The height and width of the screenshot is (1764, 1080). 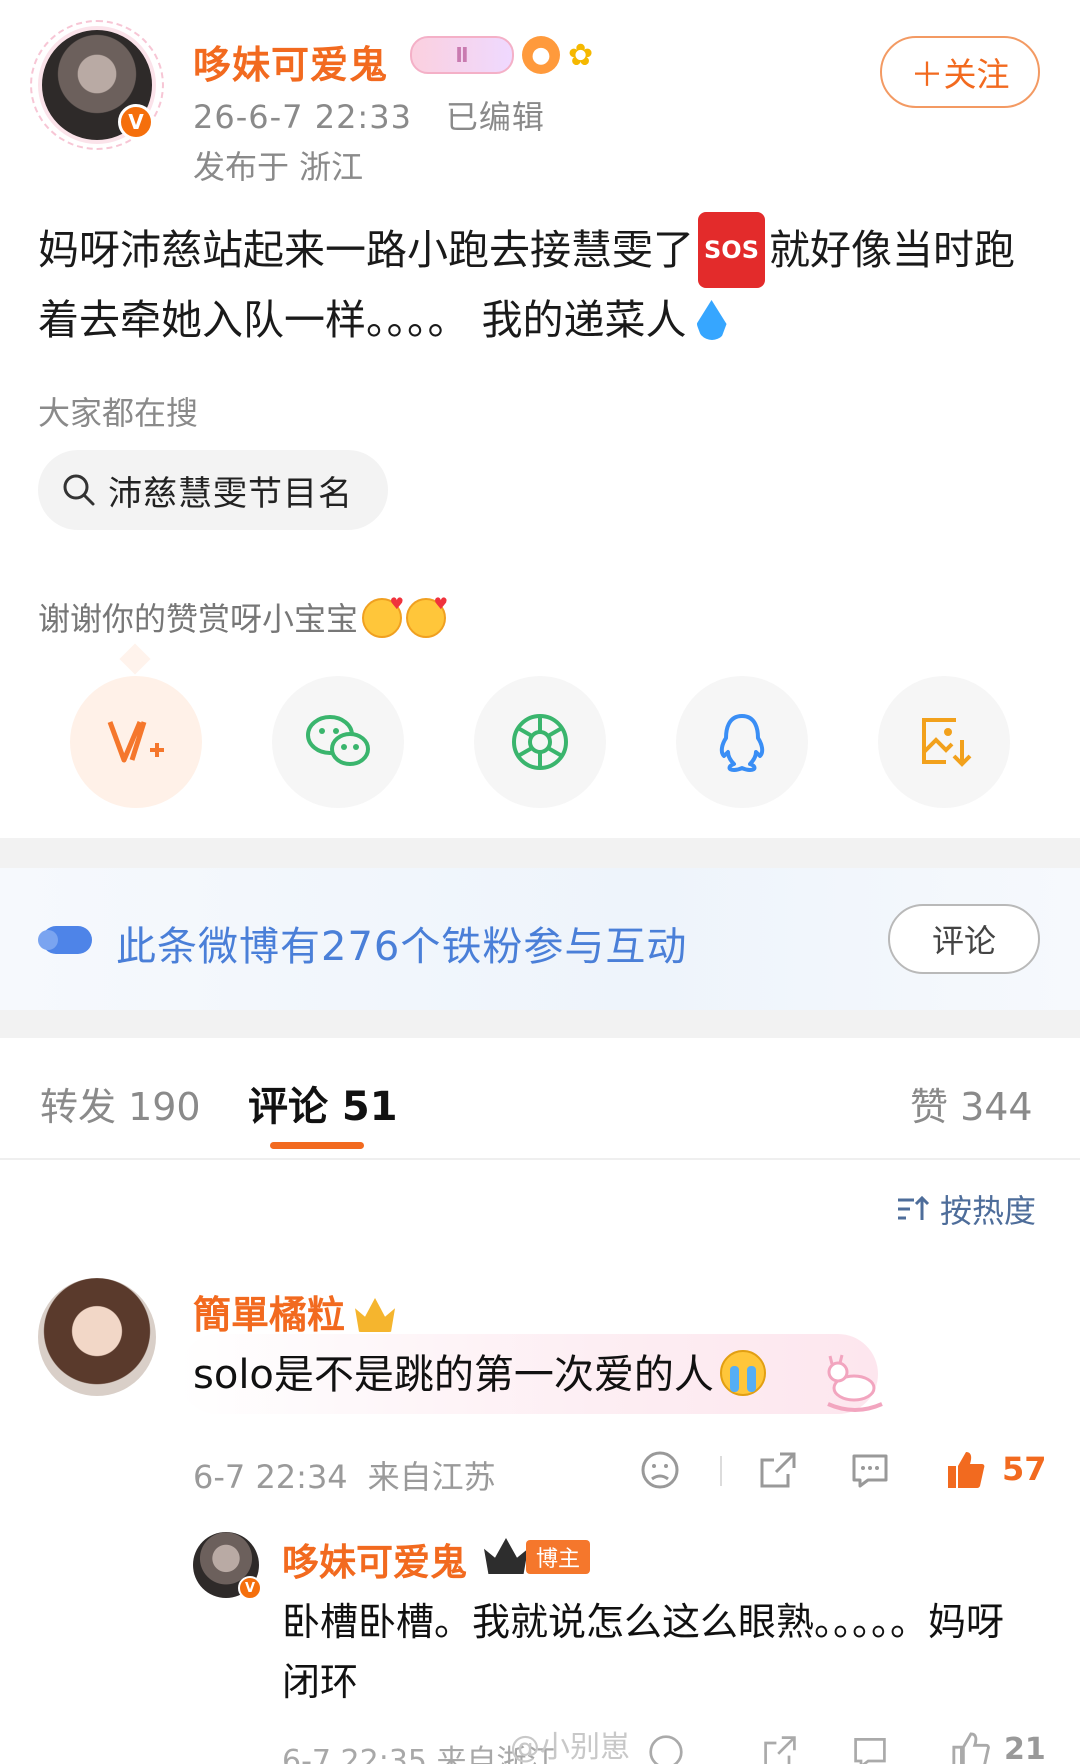 I want to click on post-edited-label: 已编辑, so click(x=495, y=117).